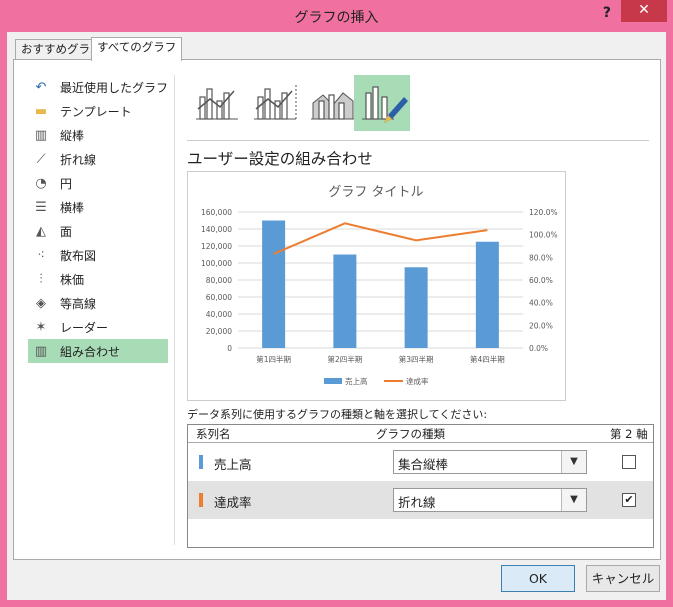 This screenshot has width=673, height=607. I want to click on line-series, so click(380, 238).